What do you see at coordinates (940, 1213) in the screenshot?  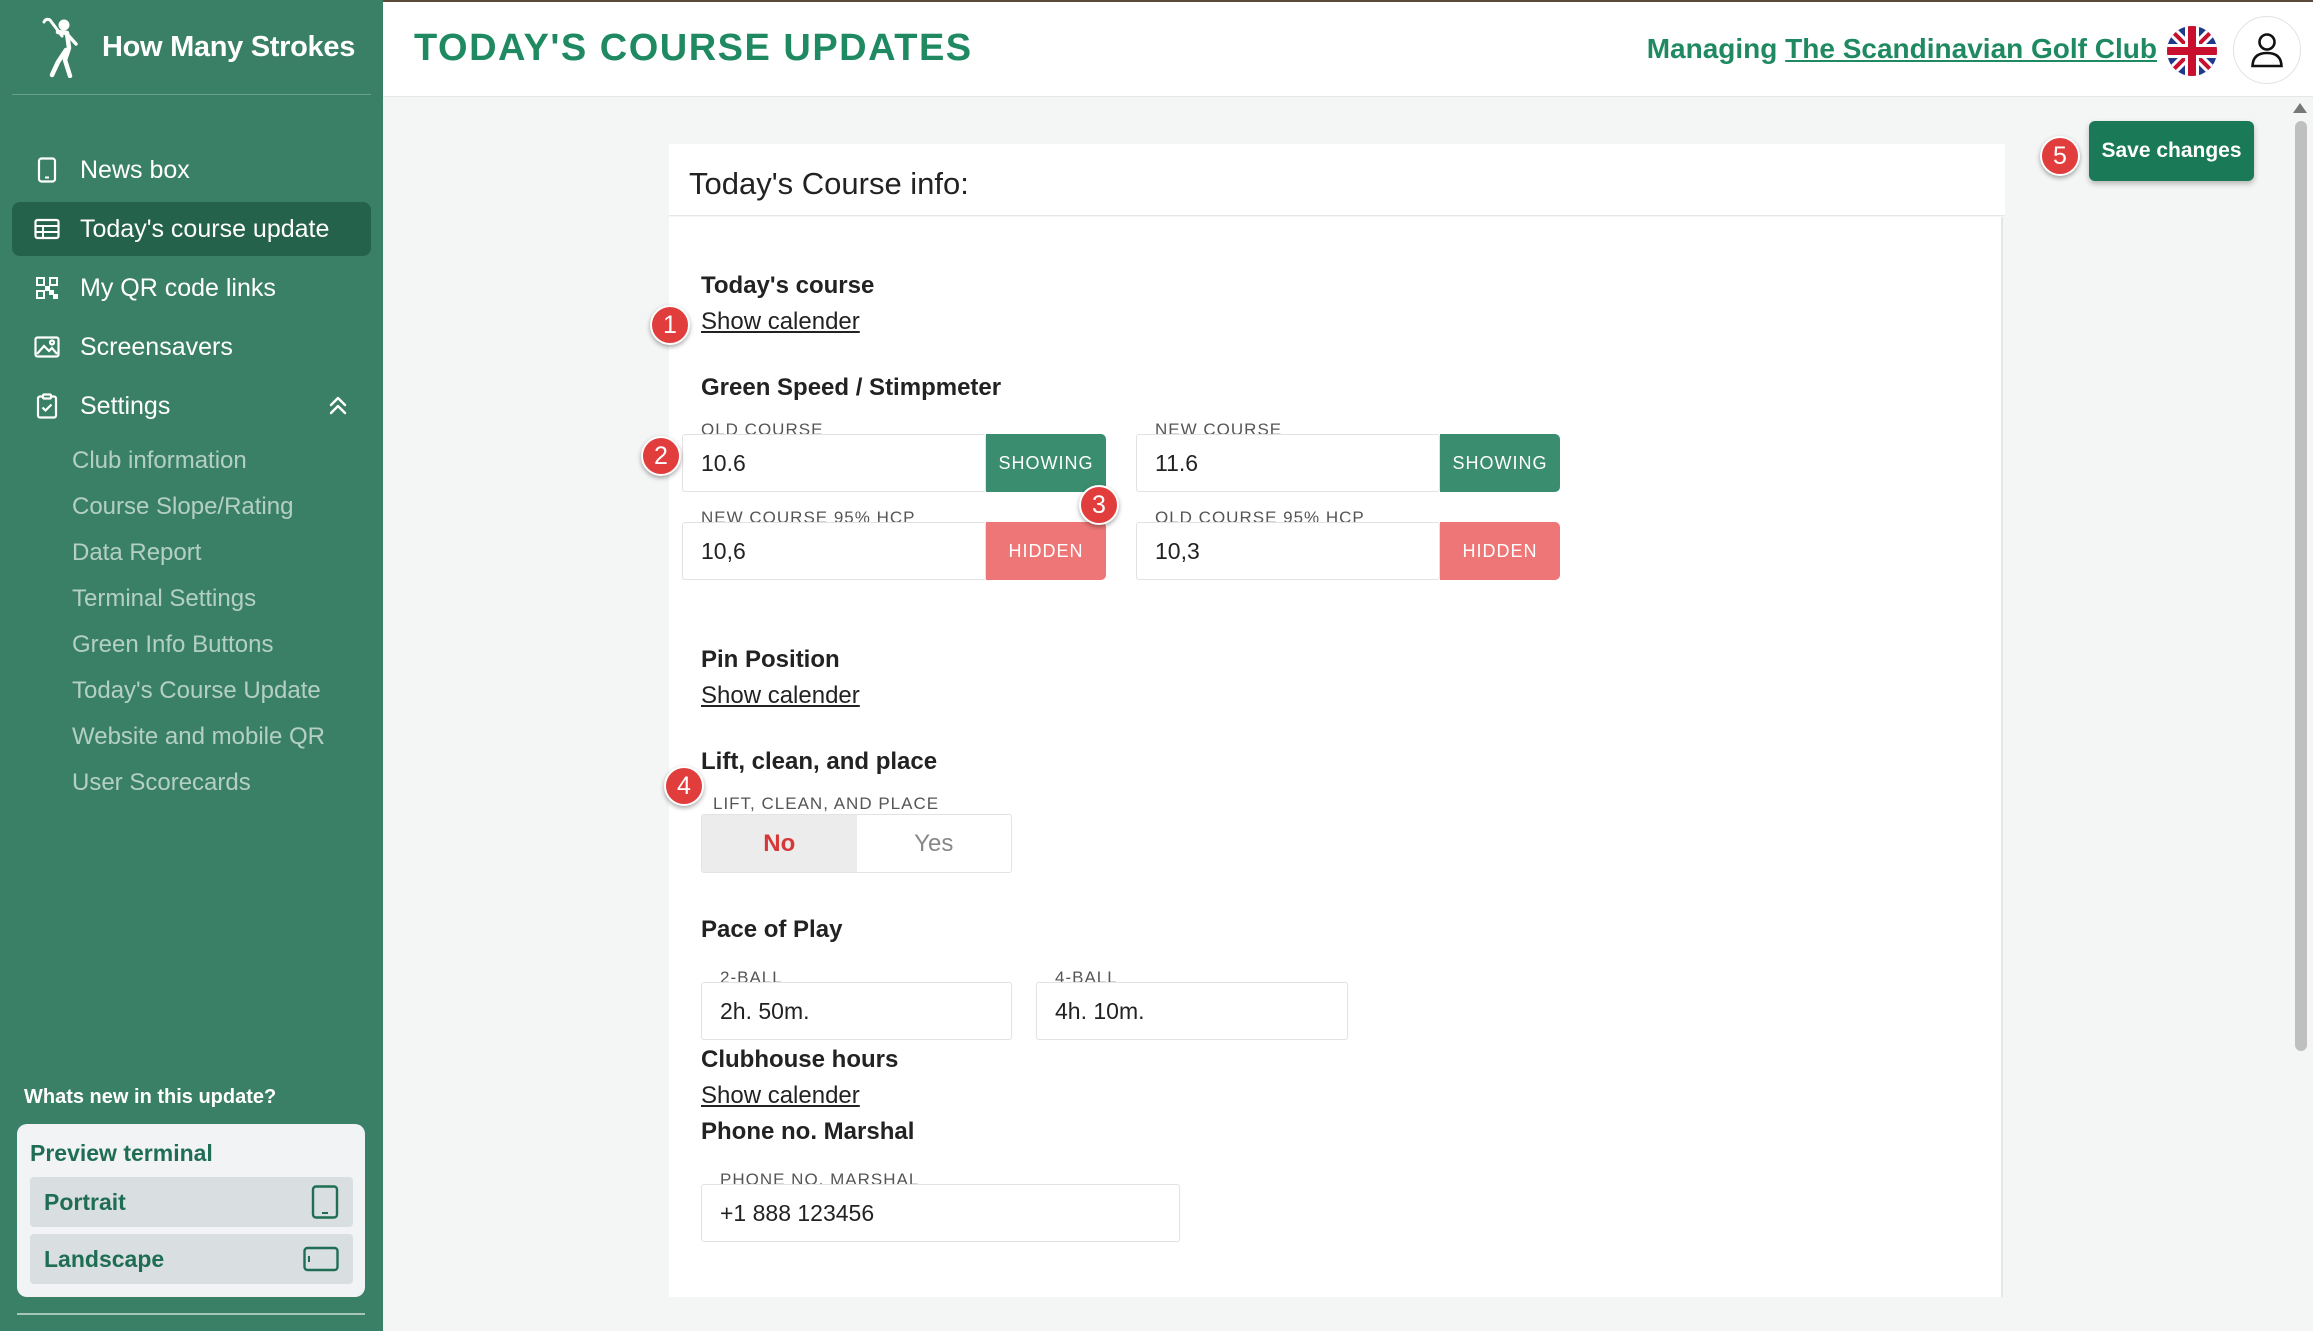 I see `phone-marshal-input: +1 888 123456` at bounding box center [940, 1213].